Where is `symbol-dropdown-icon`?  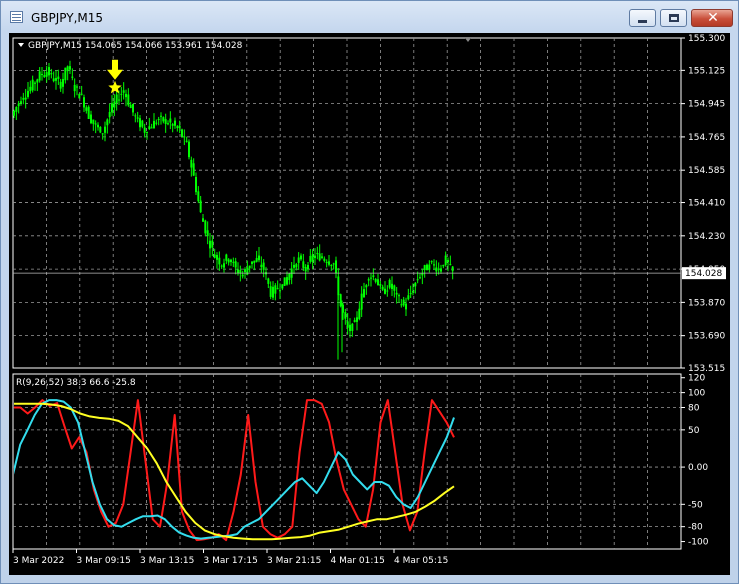 symbol-dropdown-icon is located at coordinates (21, 45).